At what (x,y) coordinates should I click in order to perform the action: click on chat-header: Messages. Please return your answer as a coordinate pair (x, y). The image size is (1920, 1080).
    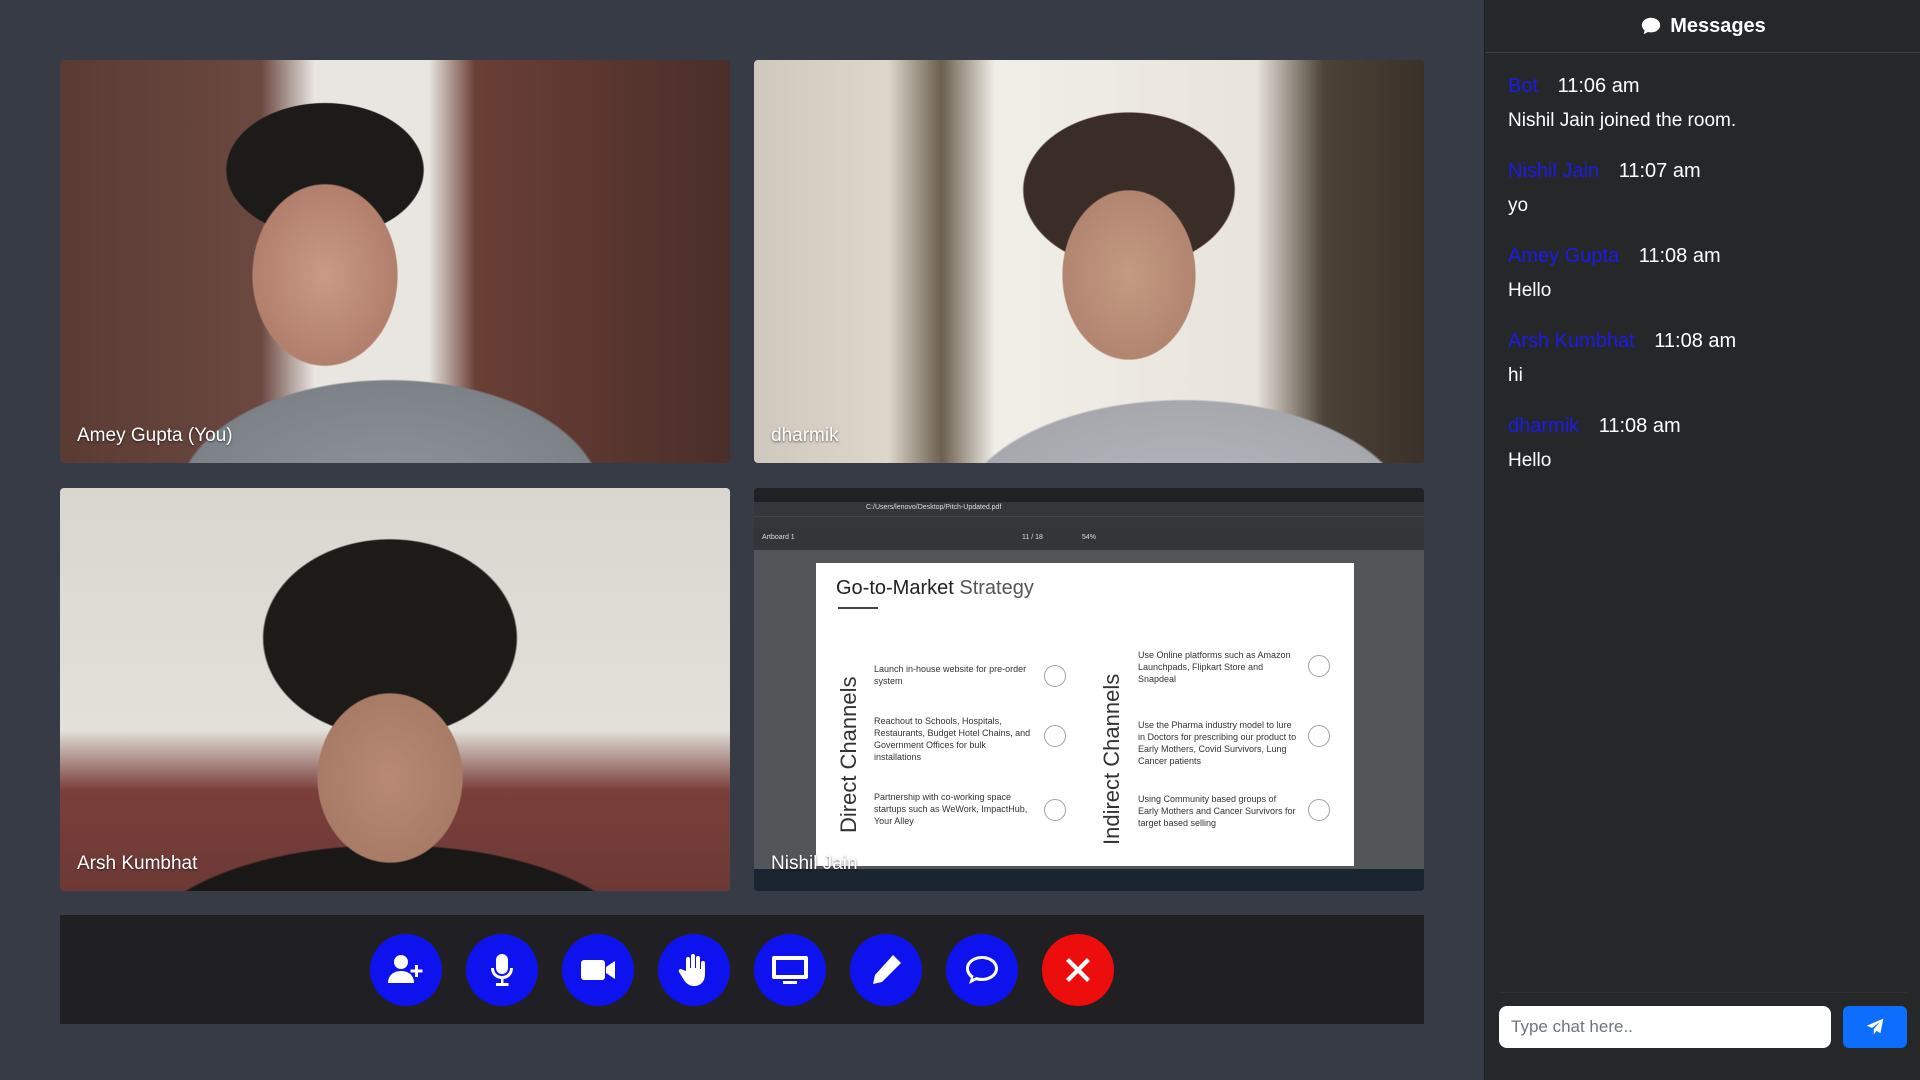
    Looking at the image, I should click on (1702, 26).